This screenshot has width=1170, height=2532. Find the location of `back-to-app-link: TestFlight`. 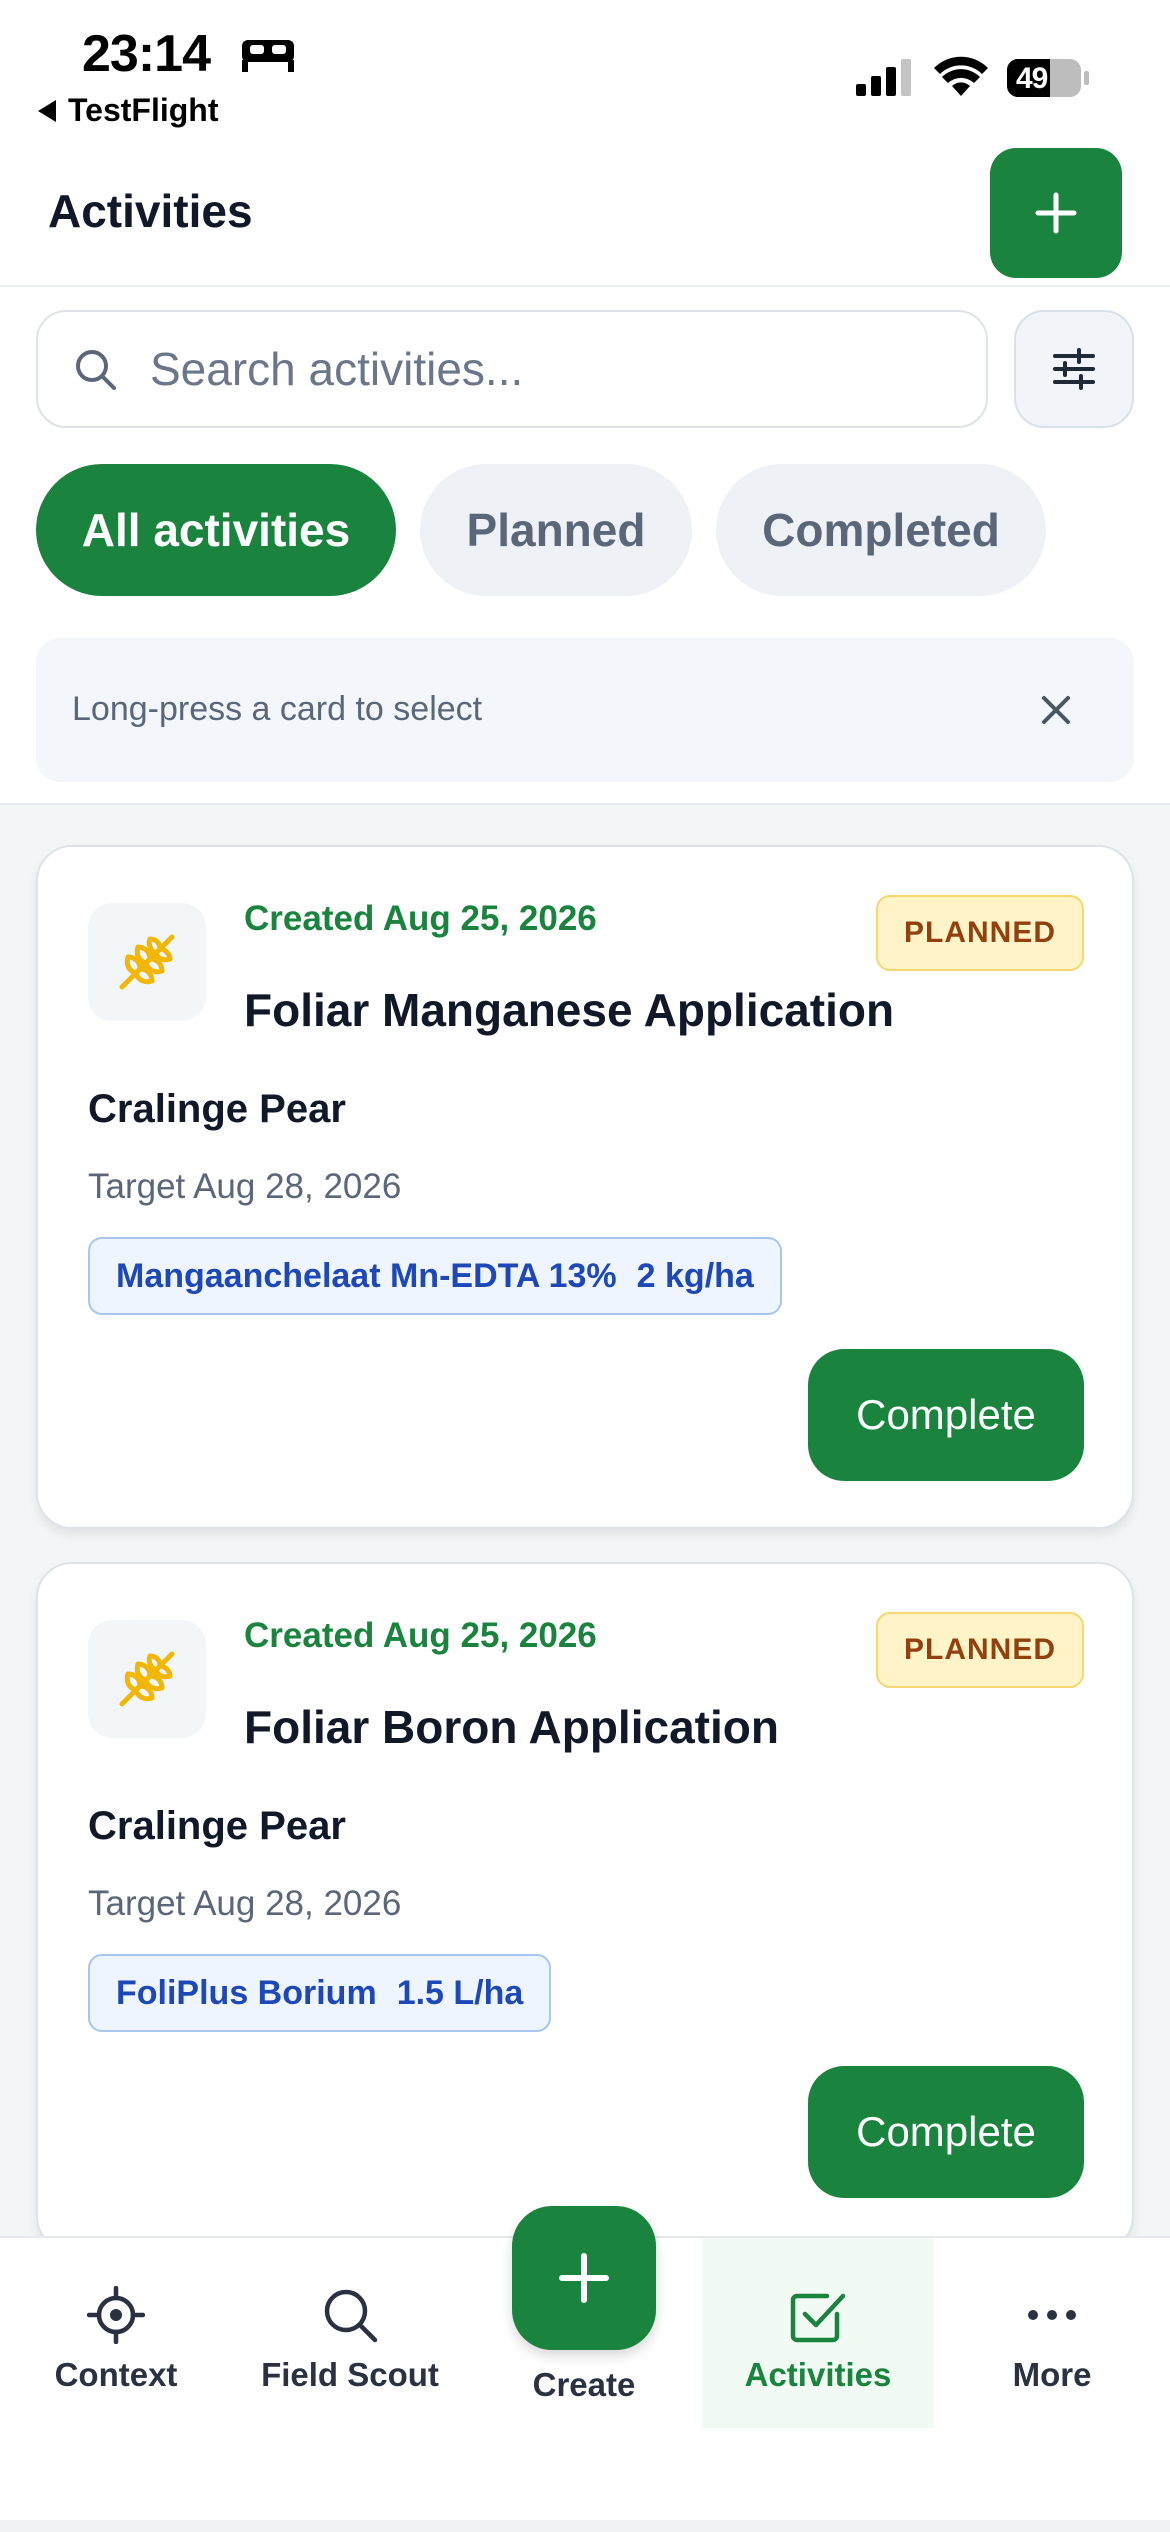

back-to-app-link: TestFlight is located at coordinates (128, 110).